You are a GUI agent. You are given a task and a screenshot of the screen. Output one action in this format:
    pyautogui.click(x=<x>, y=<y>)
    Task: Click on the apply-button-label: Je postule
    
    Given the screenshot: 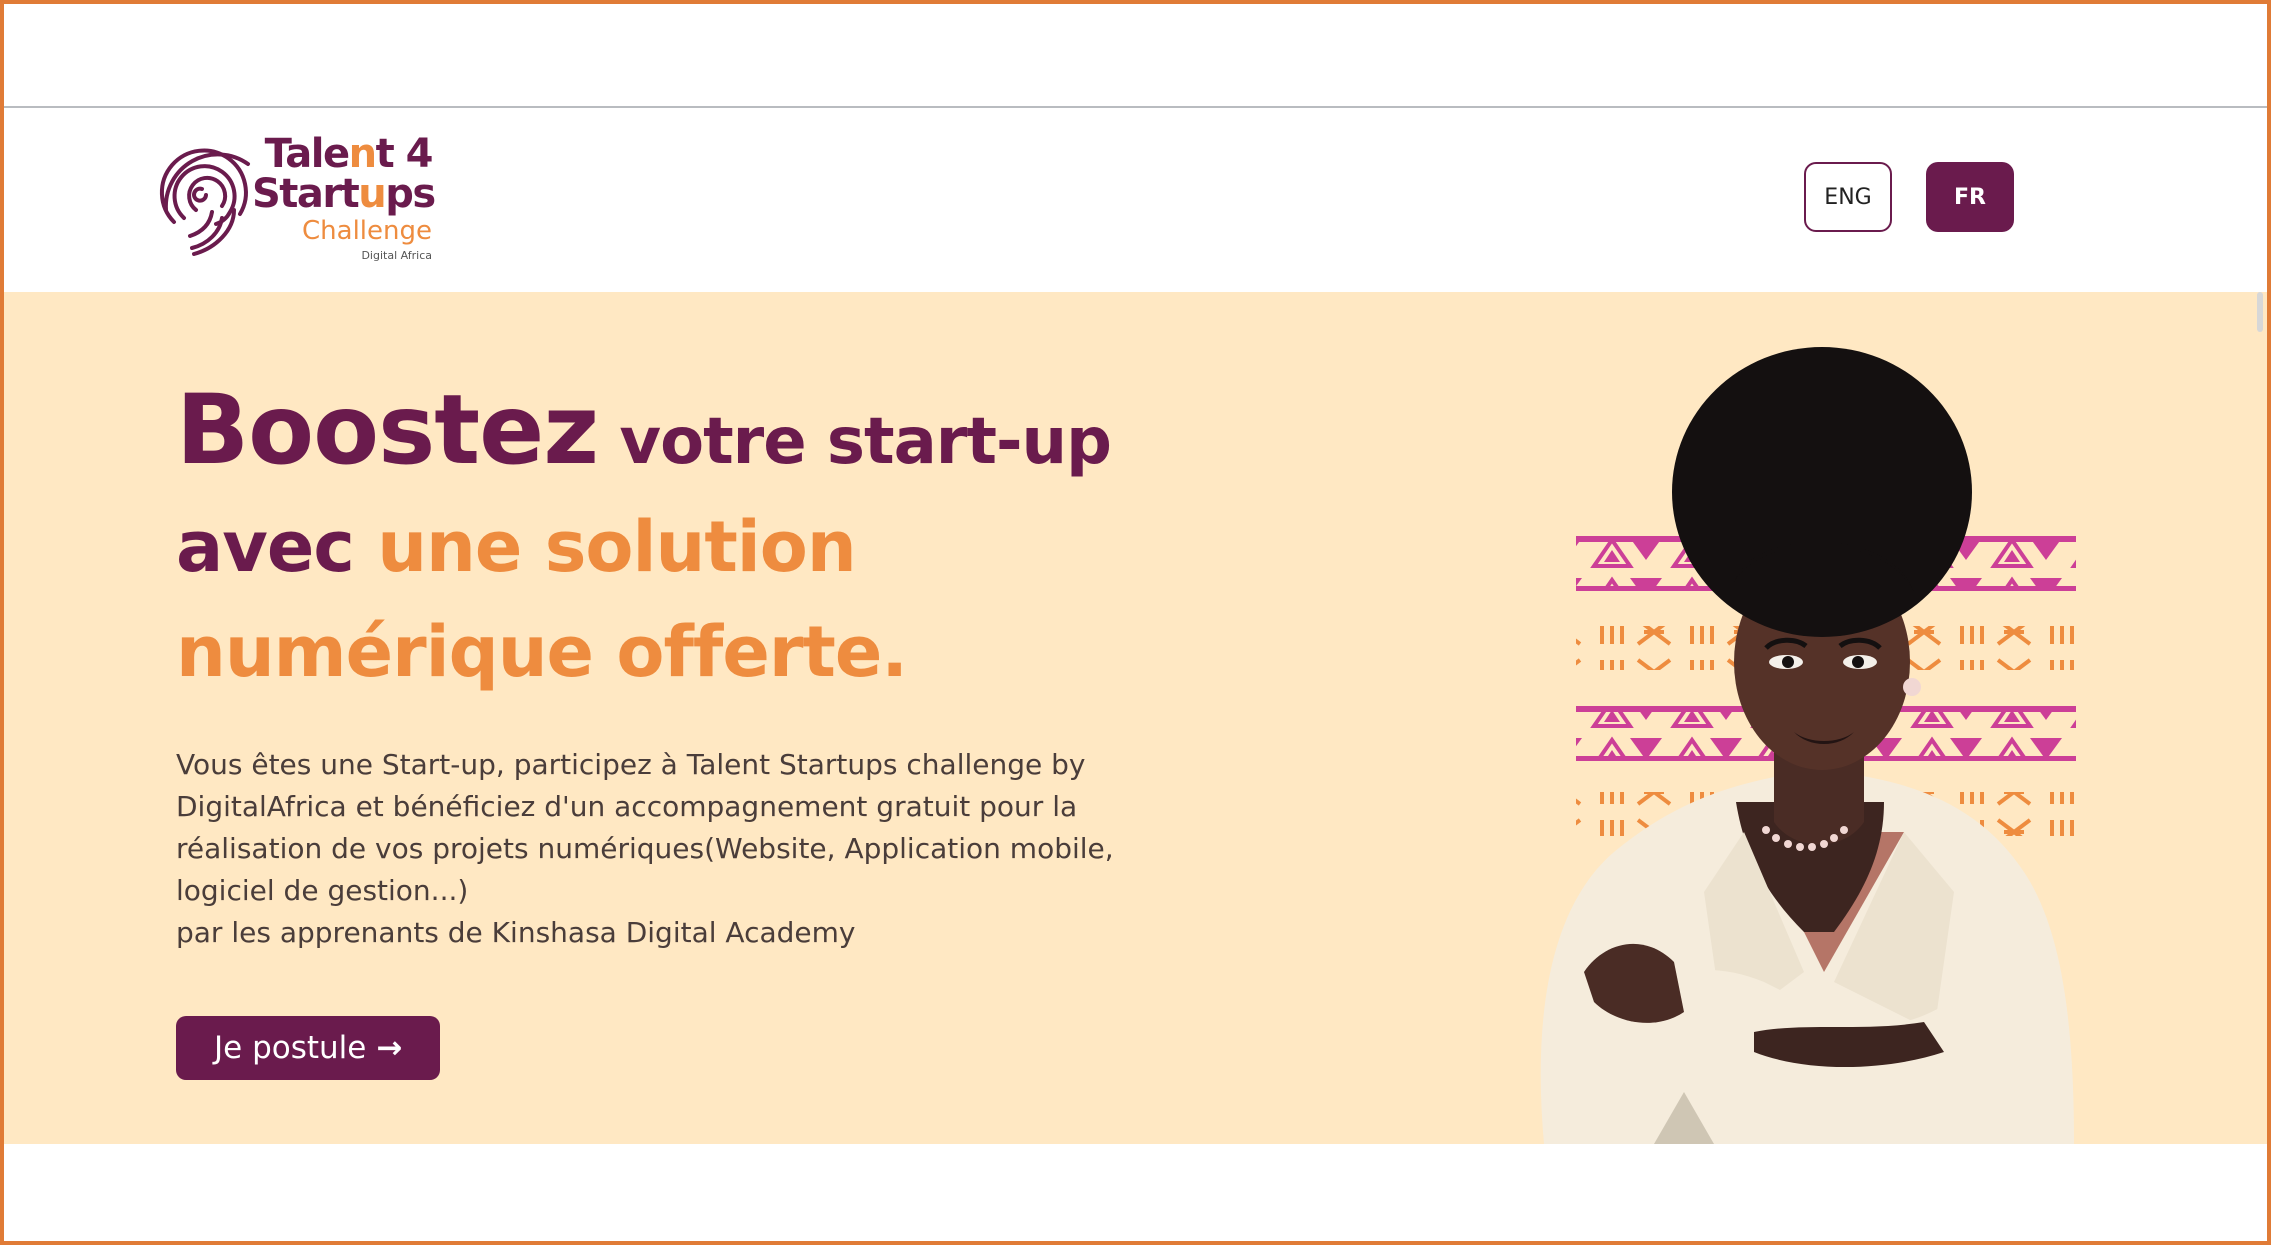 What is the action you would take?
    pyautogui.click(x=290, y=1048)
    